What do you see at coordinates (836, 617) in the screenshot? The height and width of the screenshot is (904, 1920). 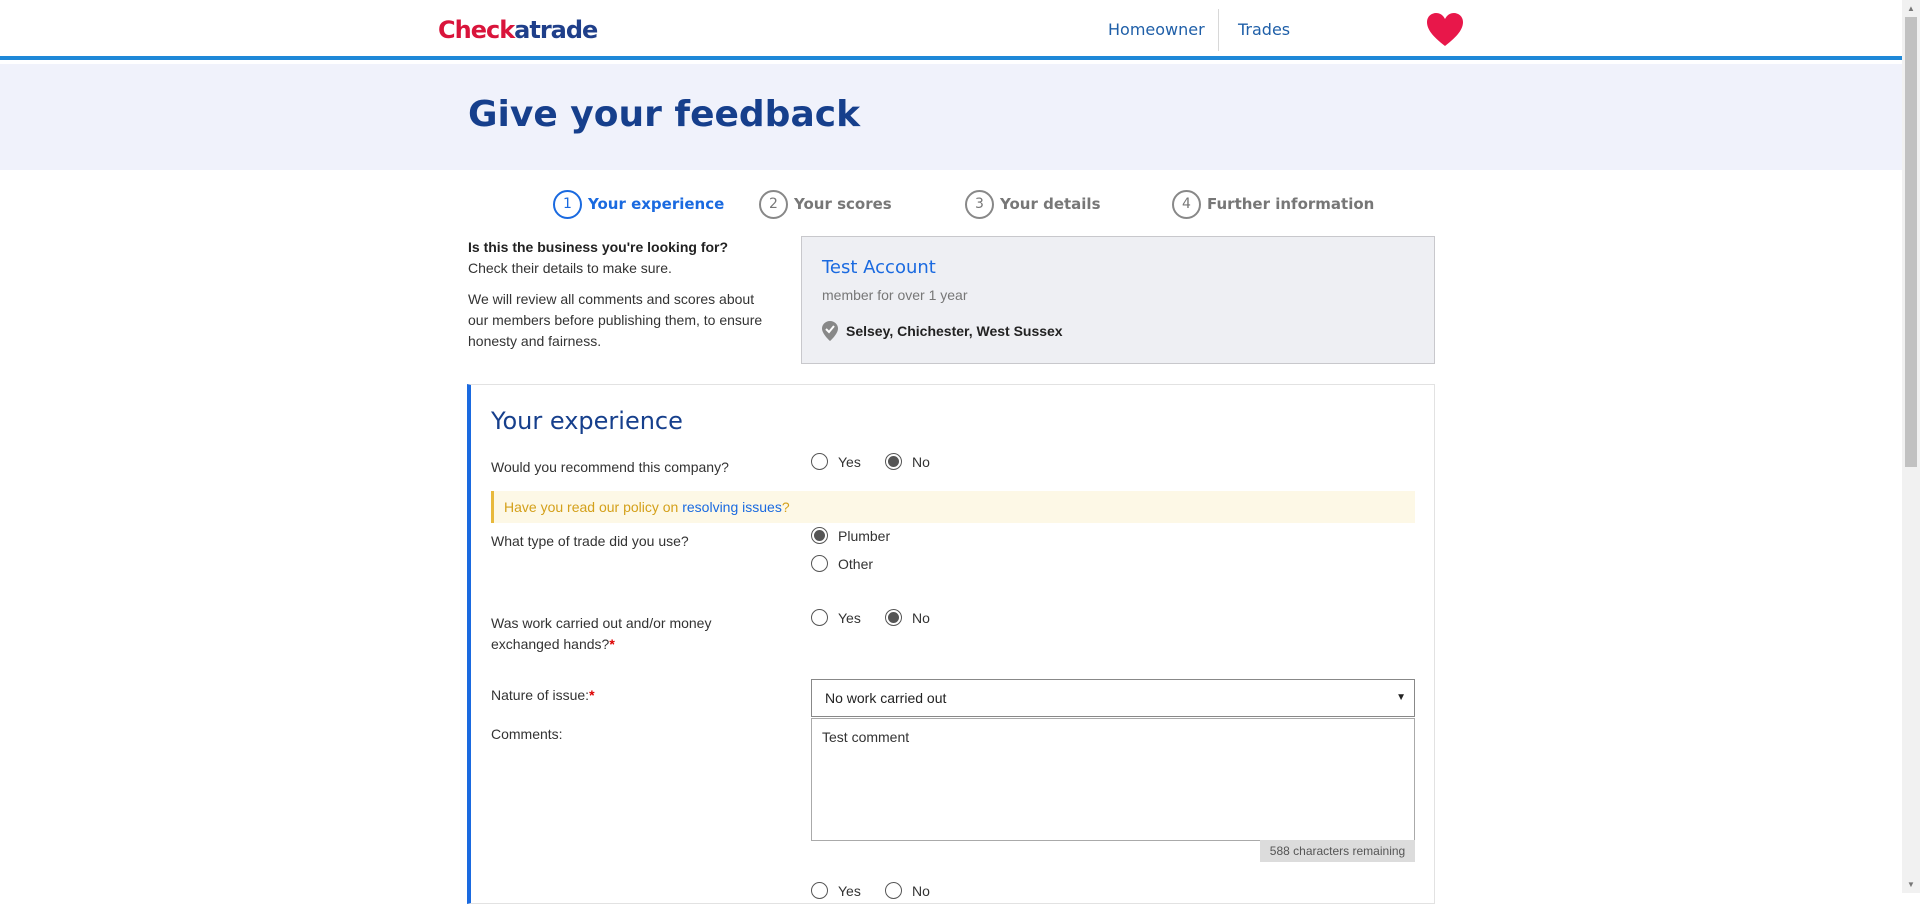 I see `work-yes-radio: Yes` at bounding box center [836, 617].